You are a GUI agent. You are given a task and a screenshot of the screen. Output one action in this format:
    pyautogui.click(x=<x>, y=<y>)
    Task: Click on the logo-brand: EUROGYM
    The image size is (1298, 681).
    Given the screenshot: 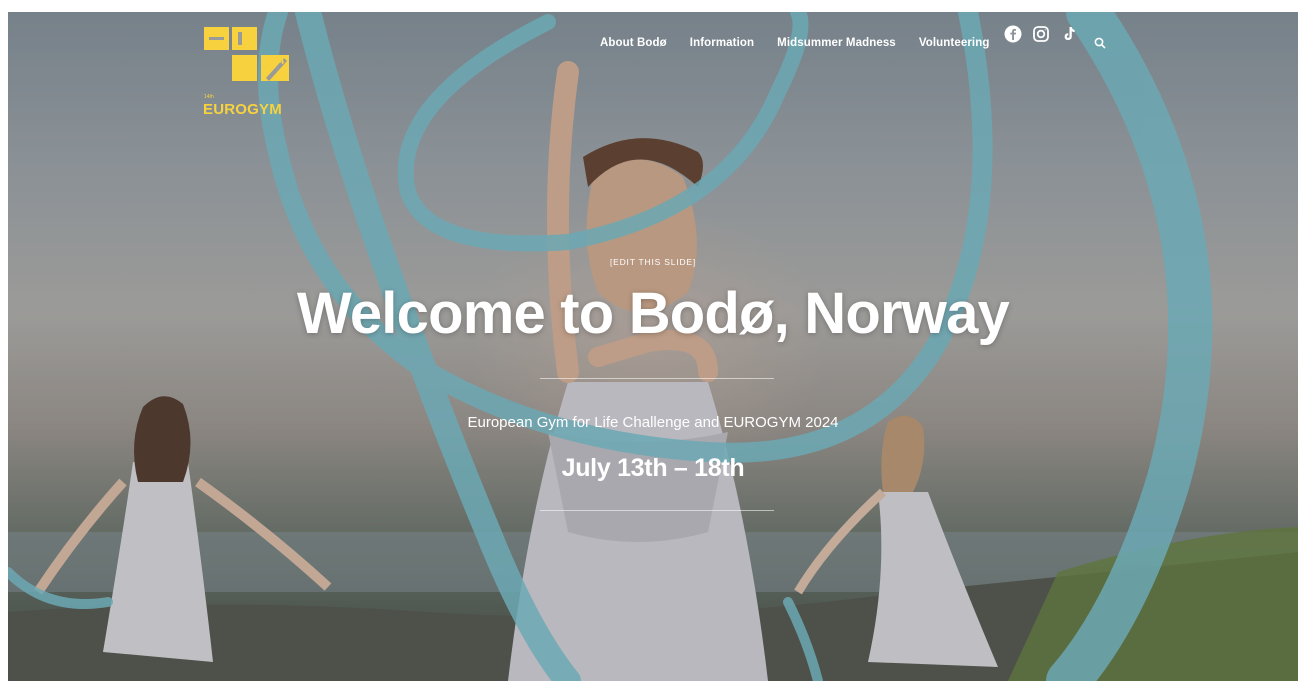 What is the action you would take?
    pyautogui.click(x=242, y=109)
    